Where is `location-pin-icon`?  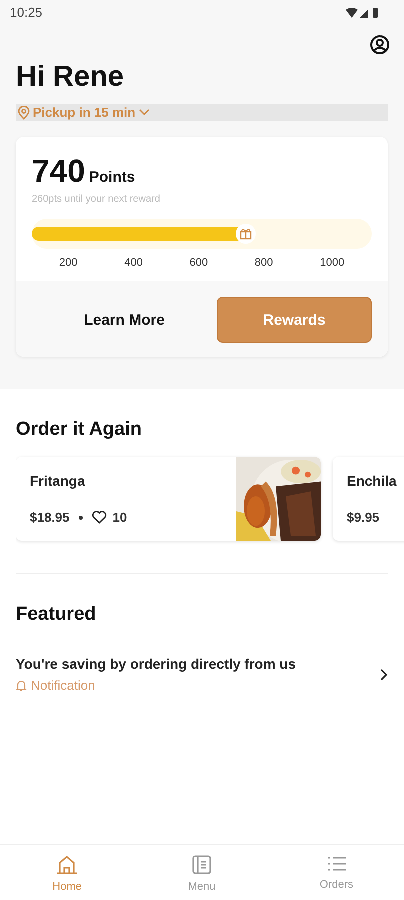
location-pin-icon is located at coordinates (24, 113).